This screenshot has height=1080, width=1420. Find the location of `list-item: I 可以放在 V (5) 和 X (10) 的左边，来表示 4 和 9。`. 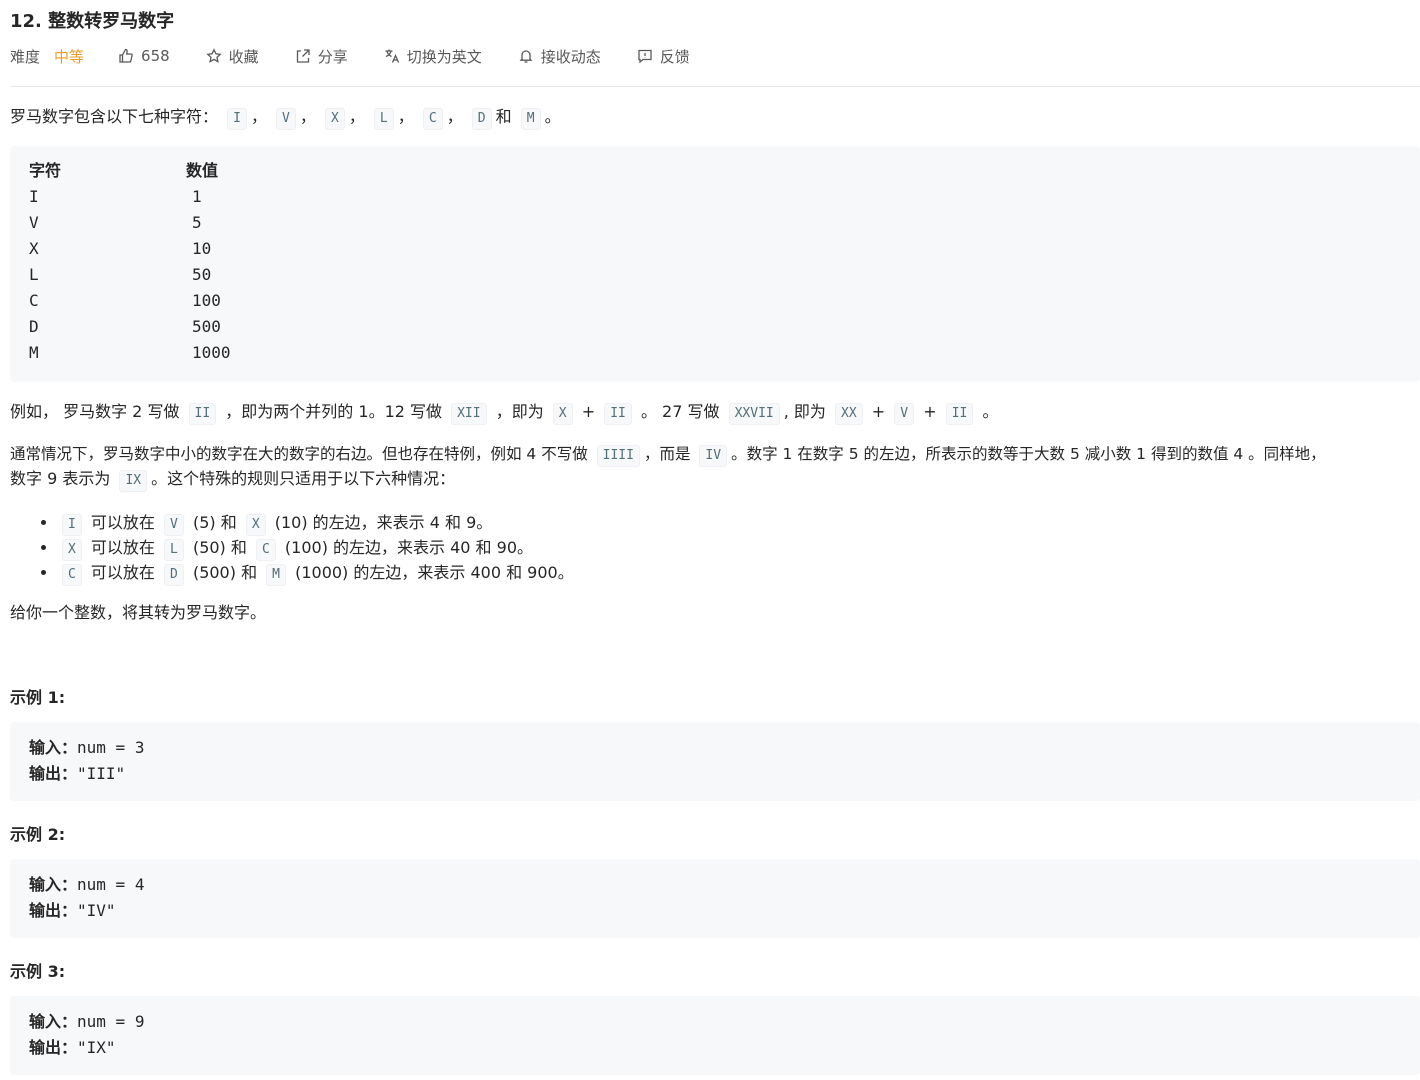

list-item: I 可以放在 V (5) 和 X (10) 的左边，来表示 4 和 9。 is located at coordinates (292, 523).